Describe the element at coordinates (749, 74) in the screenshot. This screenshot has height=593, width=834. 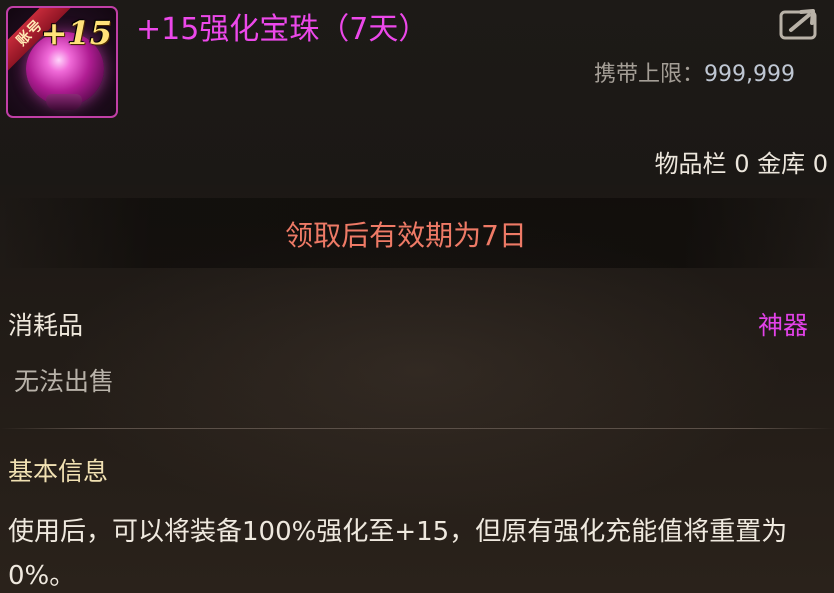
I see `carry-limit-value: 999,999` at that location.